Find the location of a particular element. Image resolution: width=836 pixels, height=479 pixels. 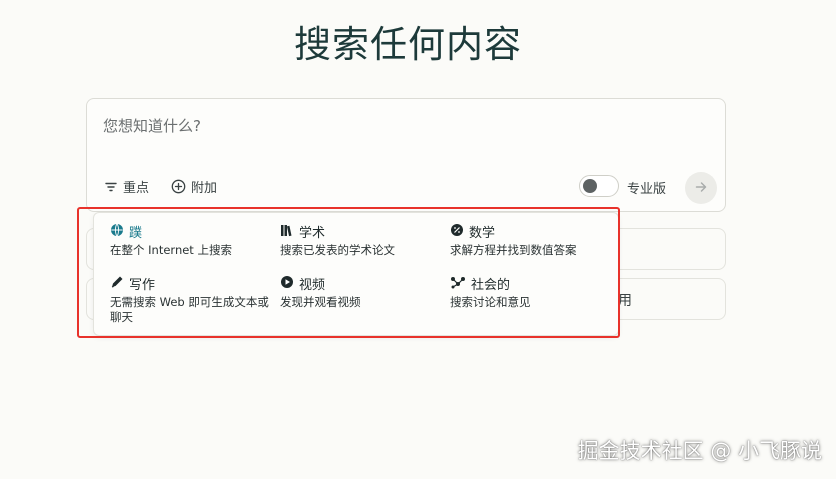

page-title: 搜索任何内容 is located at coordinates (408, 44).